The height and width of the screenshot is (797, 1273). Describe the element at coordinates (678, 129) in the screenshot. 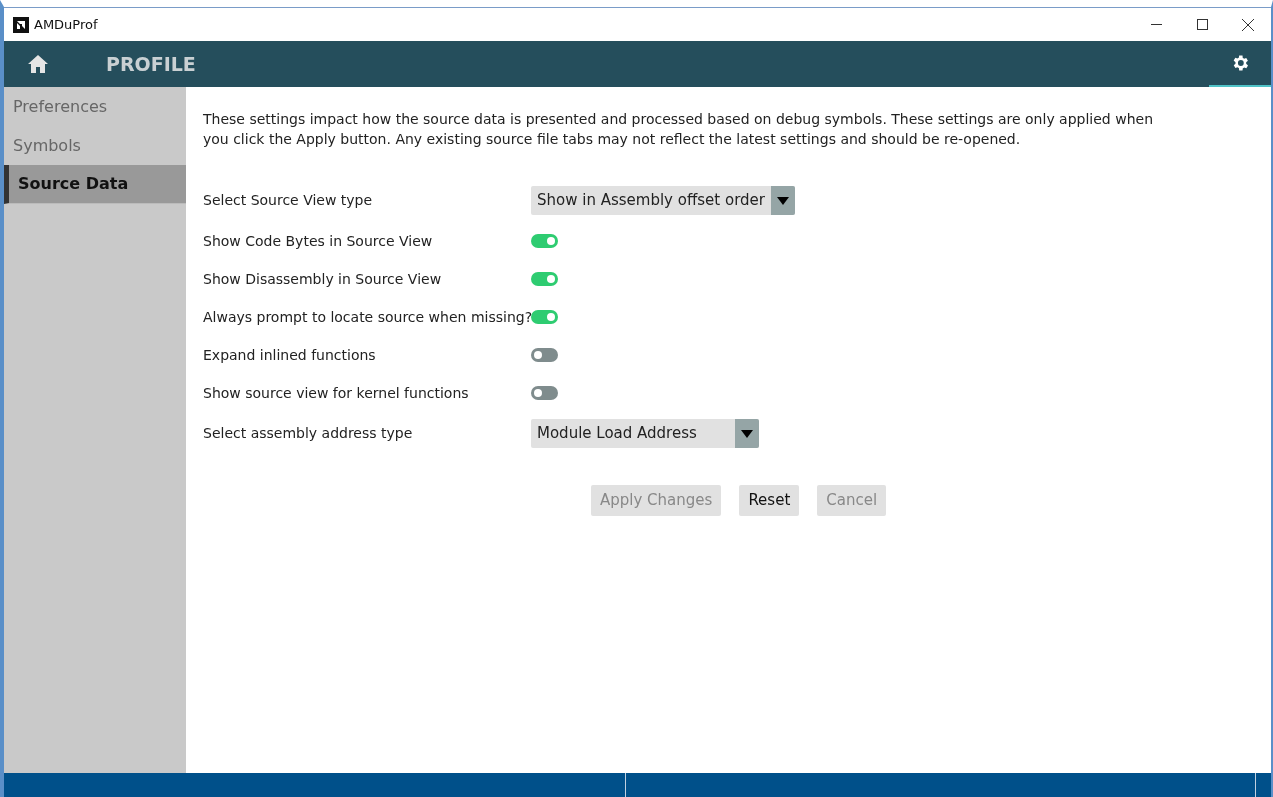

I see `description-text: These settings impact how the source data is presented and processed based on debug symbols. These settings are only applied when you click the Apply button. Any existing source file tabs may not reflect the latest settings and should be re-opened.` at that location.